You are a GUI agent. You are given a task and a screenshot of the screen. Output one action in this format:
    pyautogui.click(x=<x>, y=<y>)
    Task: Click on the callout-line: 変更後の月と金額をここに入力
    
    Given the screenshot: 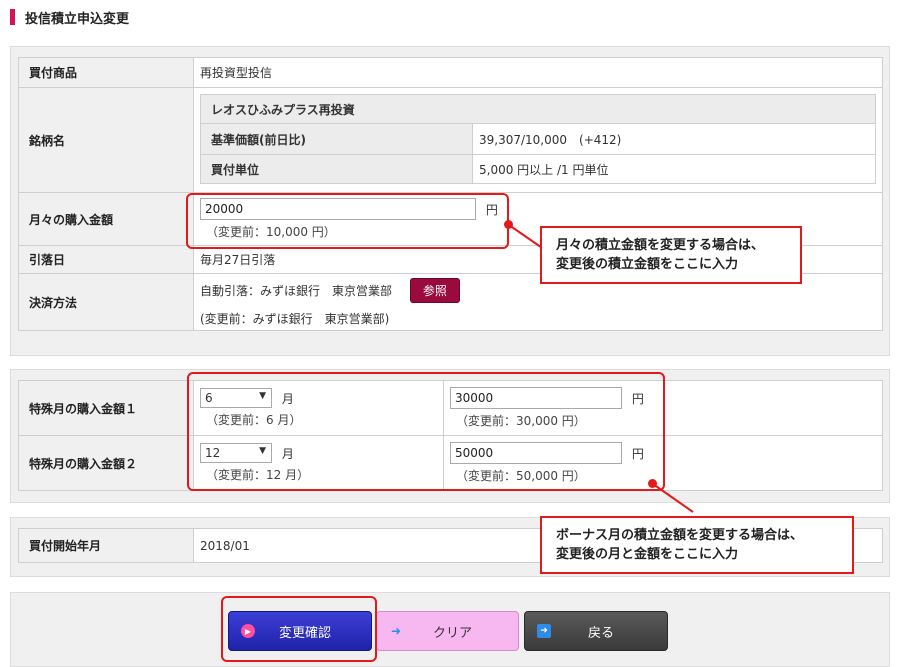 What is the action you would take?
    pyautogui.click(x=647, y=554)
    